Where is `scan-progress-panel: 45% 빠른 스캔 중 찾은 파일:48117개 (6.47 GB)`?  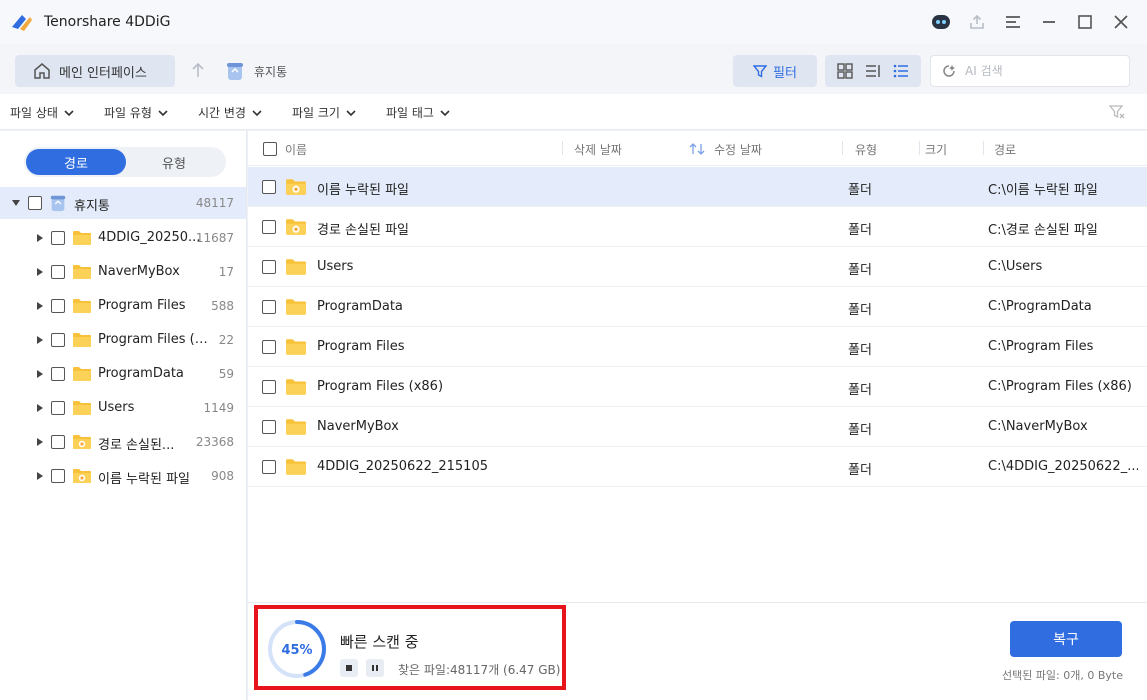 scan-progress-panel: 45% 빠른 스캔 중 찾은 파일:48117개 (6.47 GB) is located at coordinates (410, 647).